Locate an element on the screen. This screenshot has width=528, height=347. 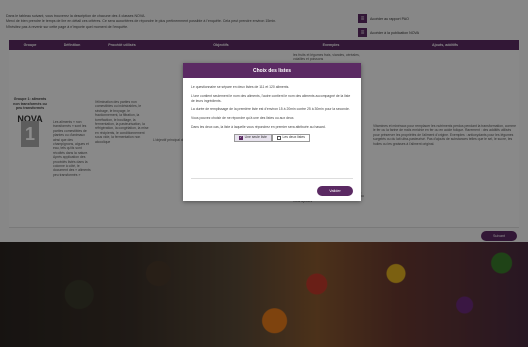
modal-title: Choix des listes is located at coordinates (272, 70).